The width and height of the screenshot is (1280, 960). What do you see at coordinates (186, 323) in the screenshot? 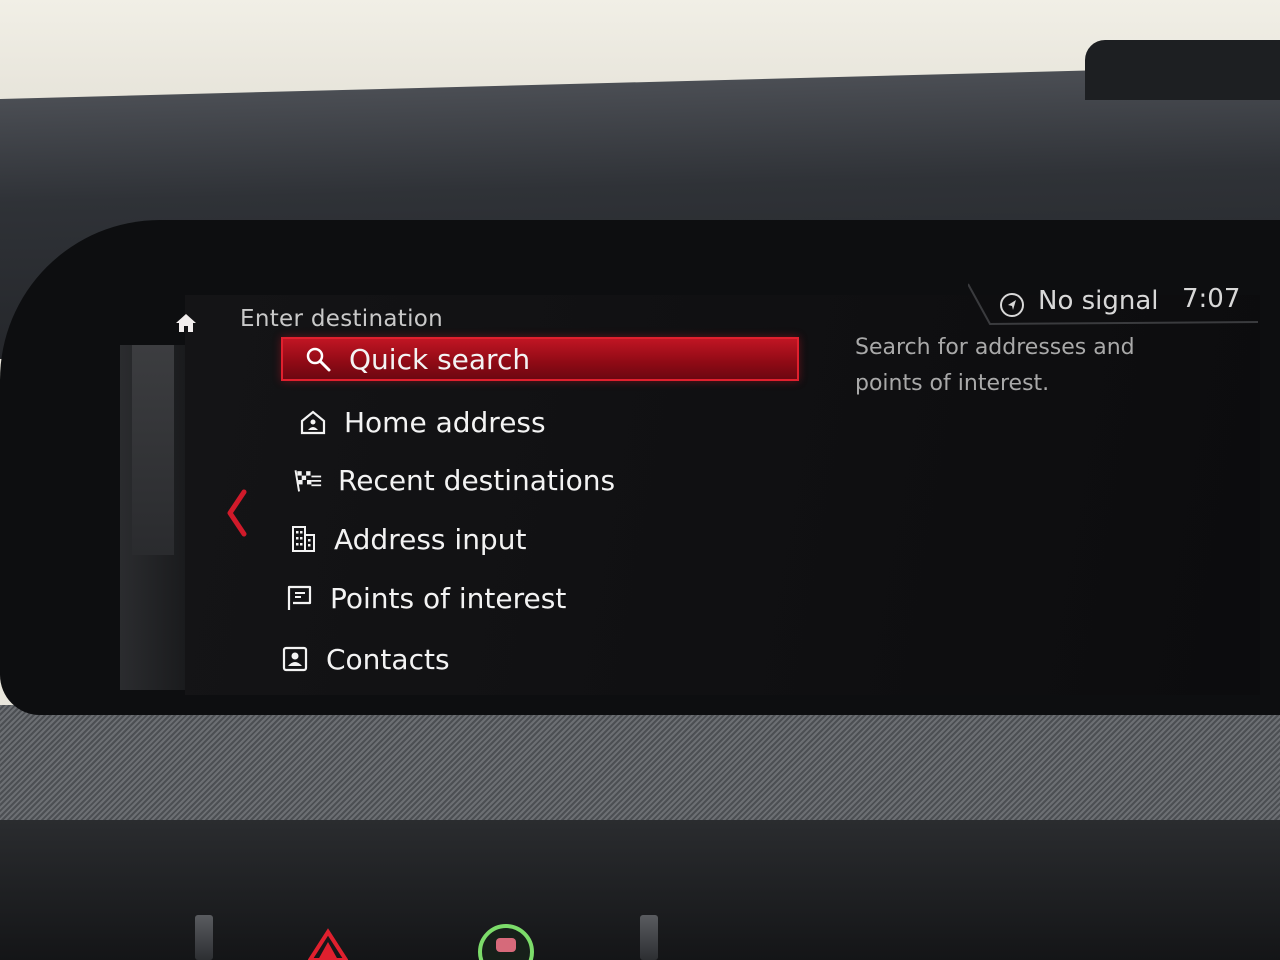
I see `home-icon` at bounding box center [186, 323].